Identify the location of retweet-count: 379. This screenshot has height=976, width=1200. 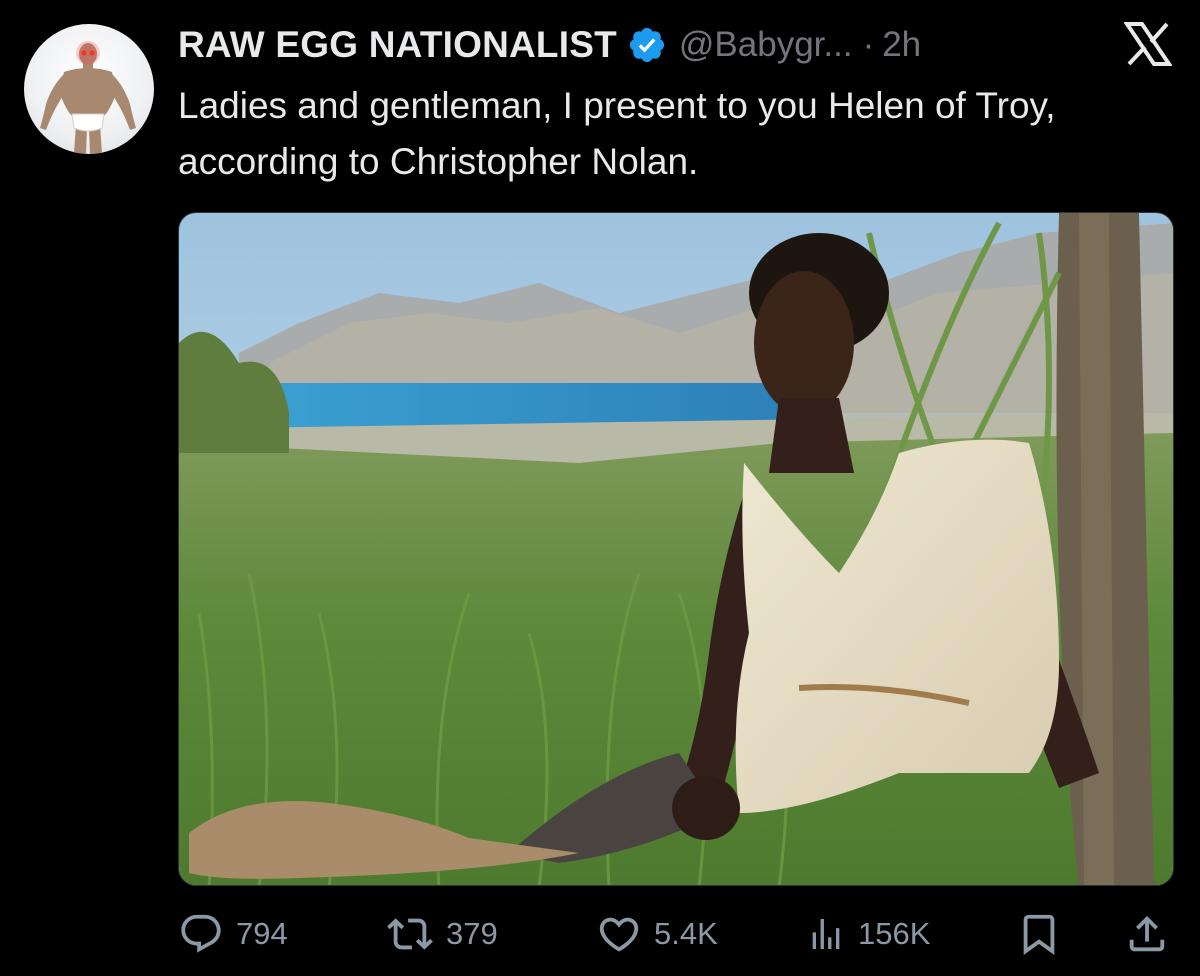
(472, 933).